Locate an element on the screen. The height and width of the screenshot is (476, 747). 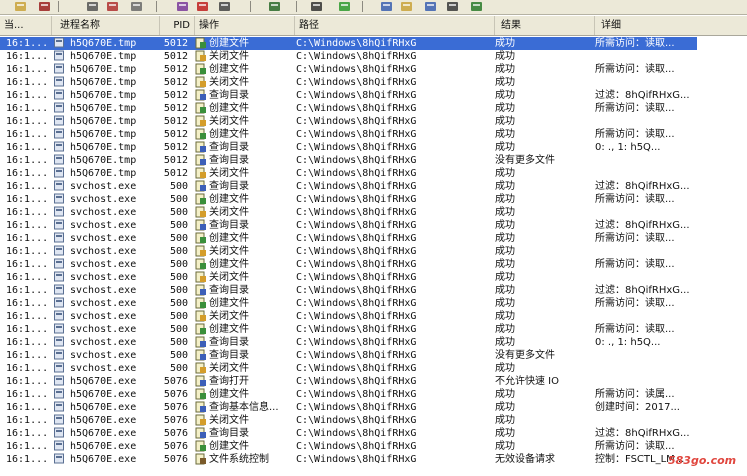
network-icon is located at coordinates (224, 6).